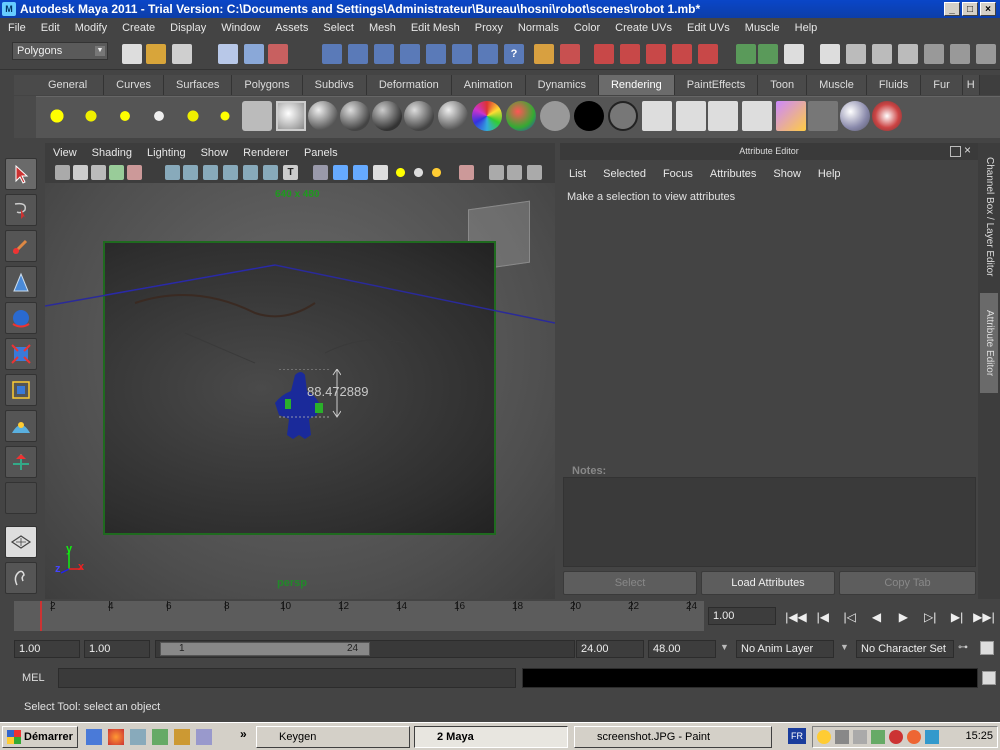 This screenshot has height=750, width=1000. What do you see at coordinates (320, 172) in the screenshot?
I see `wireframe-icon` at bounding box center [320, 172].